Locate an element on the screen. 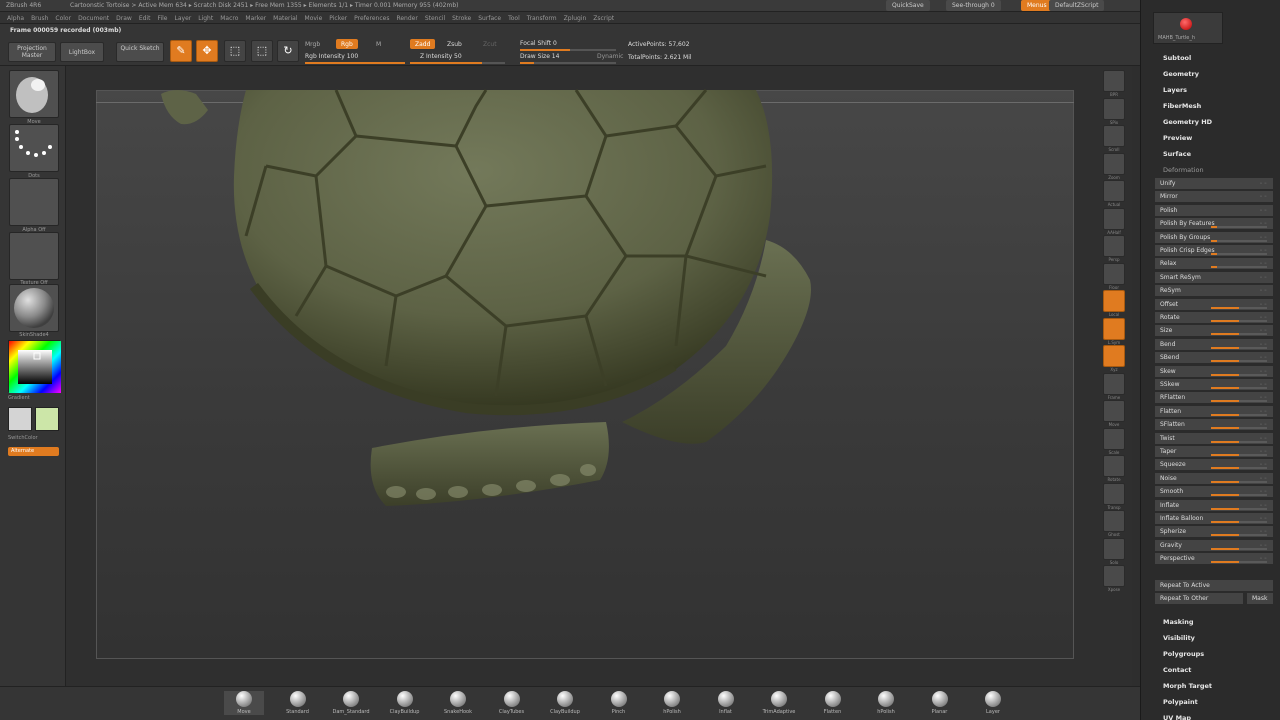  scale-button is located at coordinates (1114, 438).